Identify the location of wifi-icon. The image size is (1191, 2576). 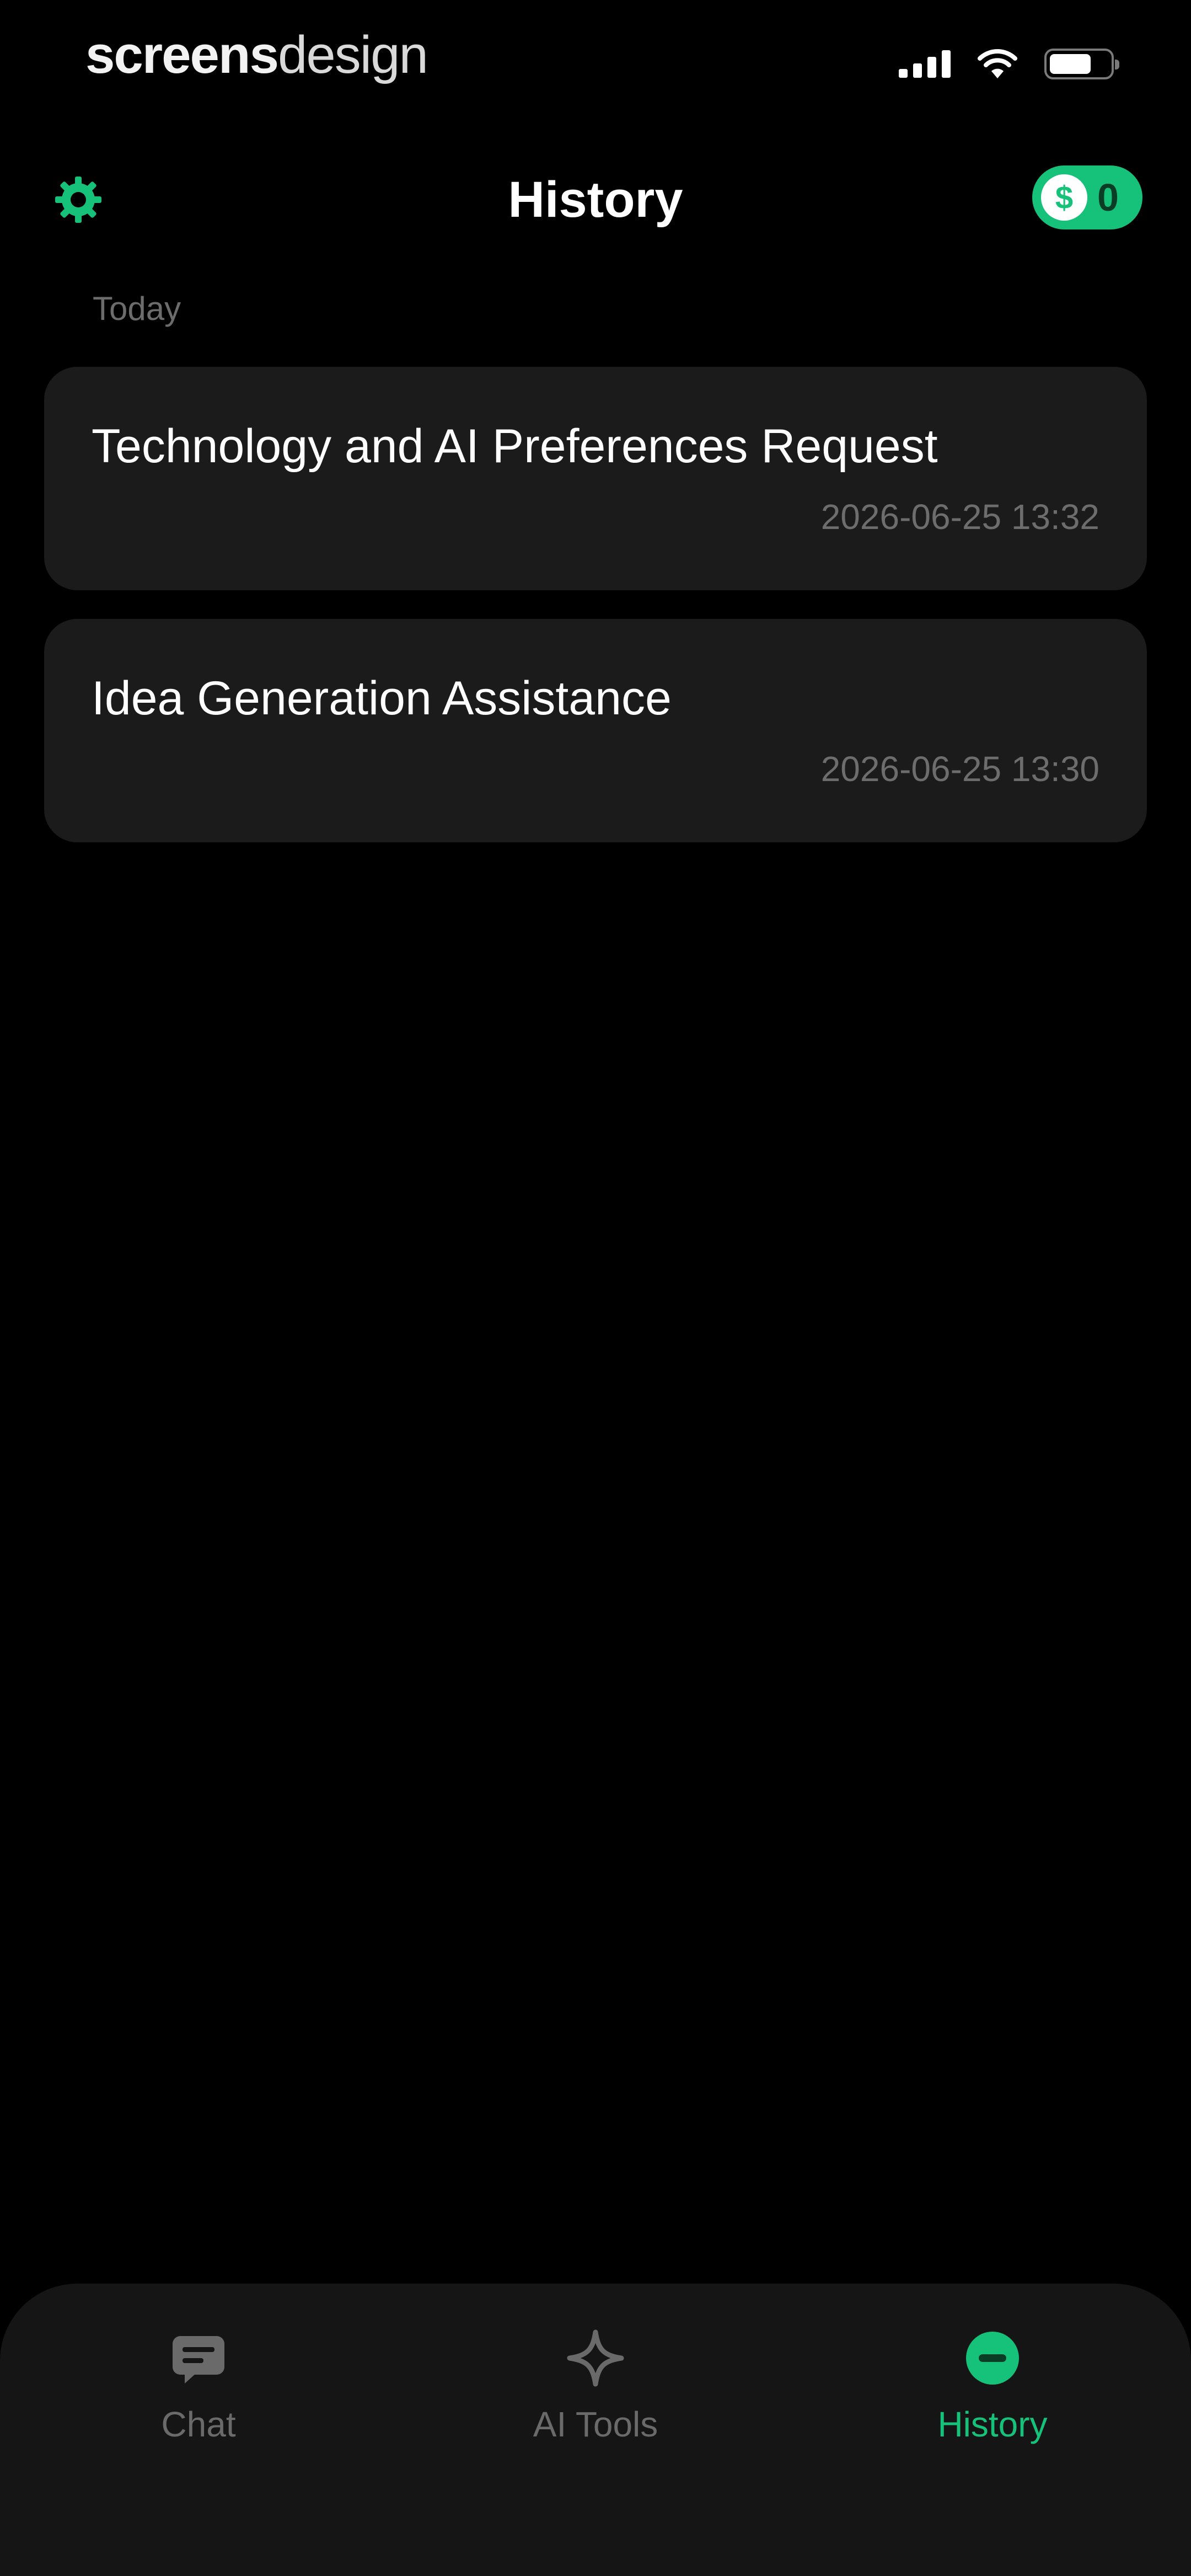
(997, 63).